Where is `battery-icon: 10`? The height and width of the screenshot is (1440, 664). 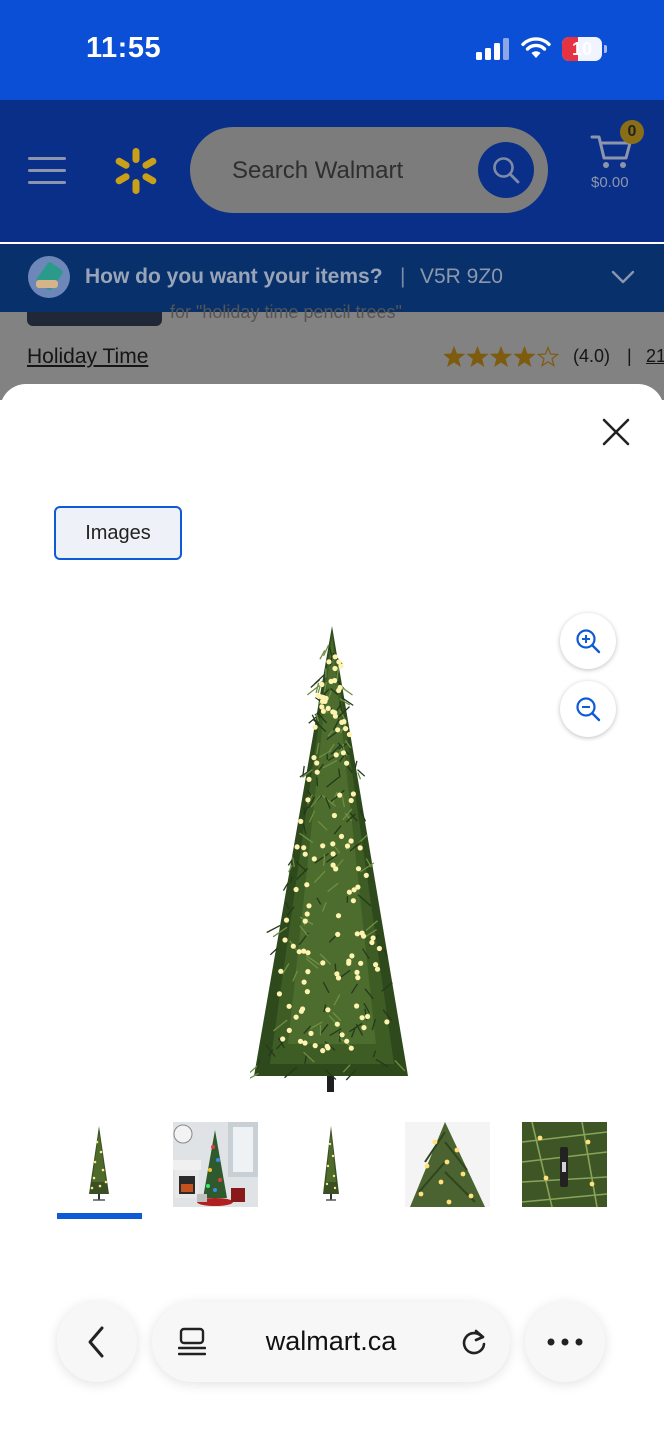
battery-icon: 10 is located at coordinates (582, 49).